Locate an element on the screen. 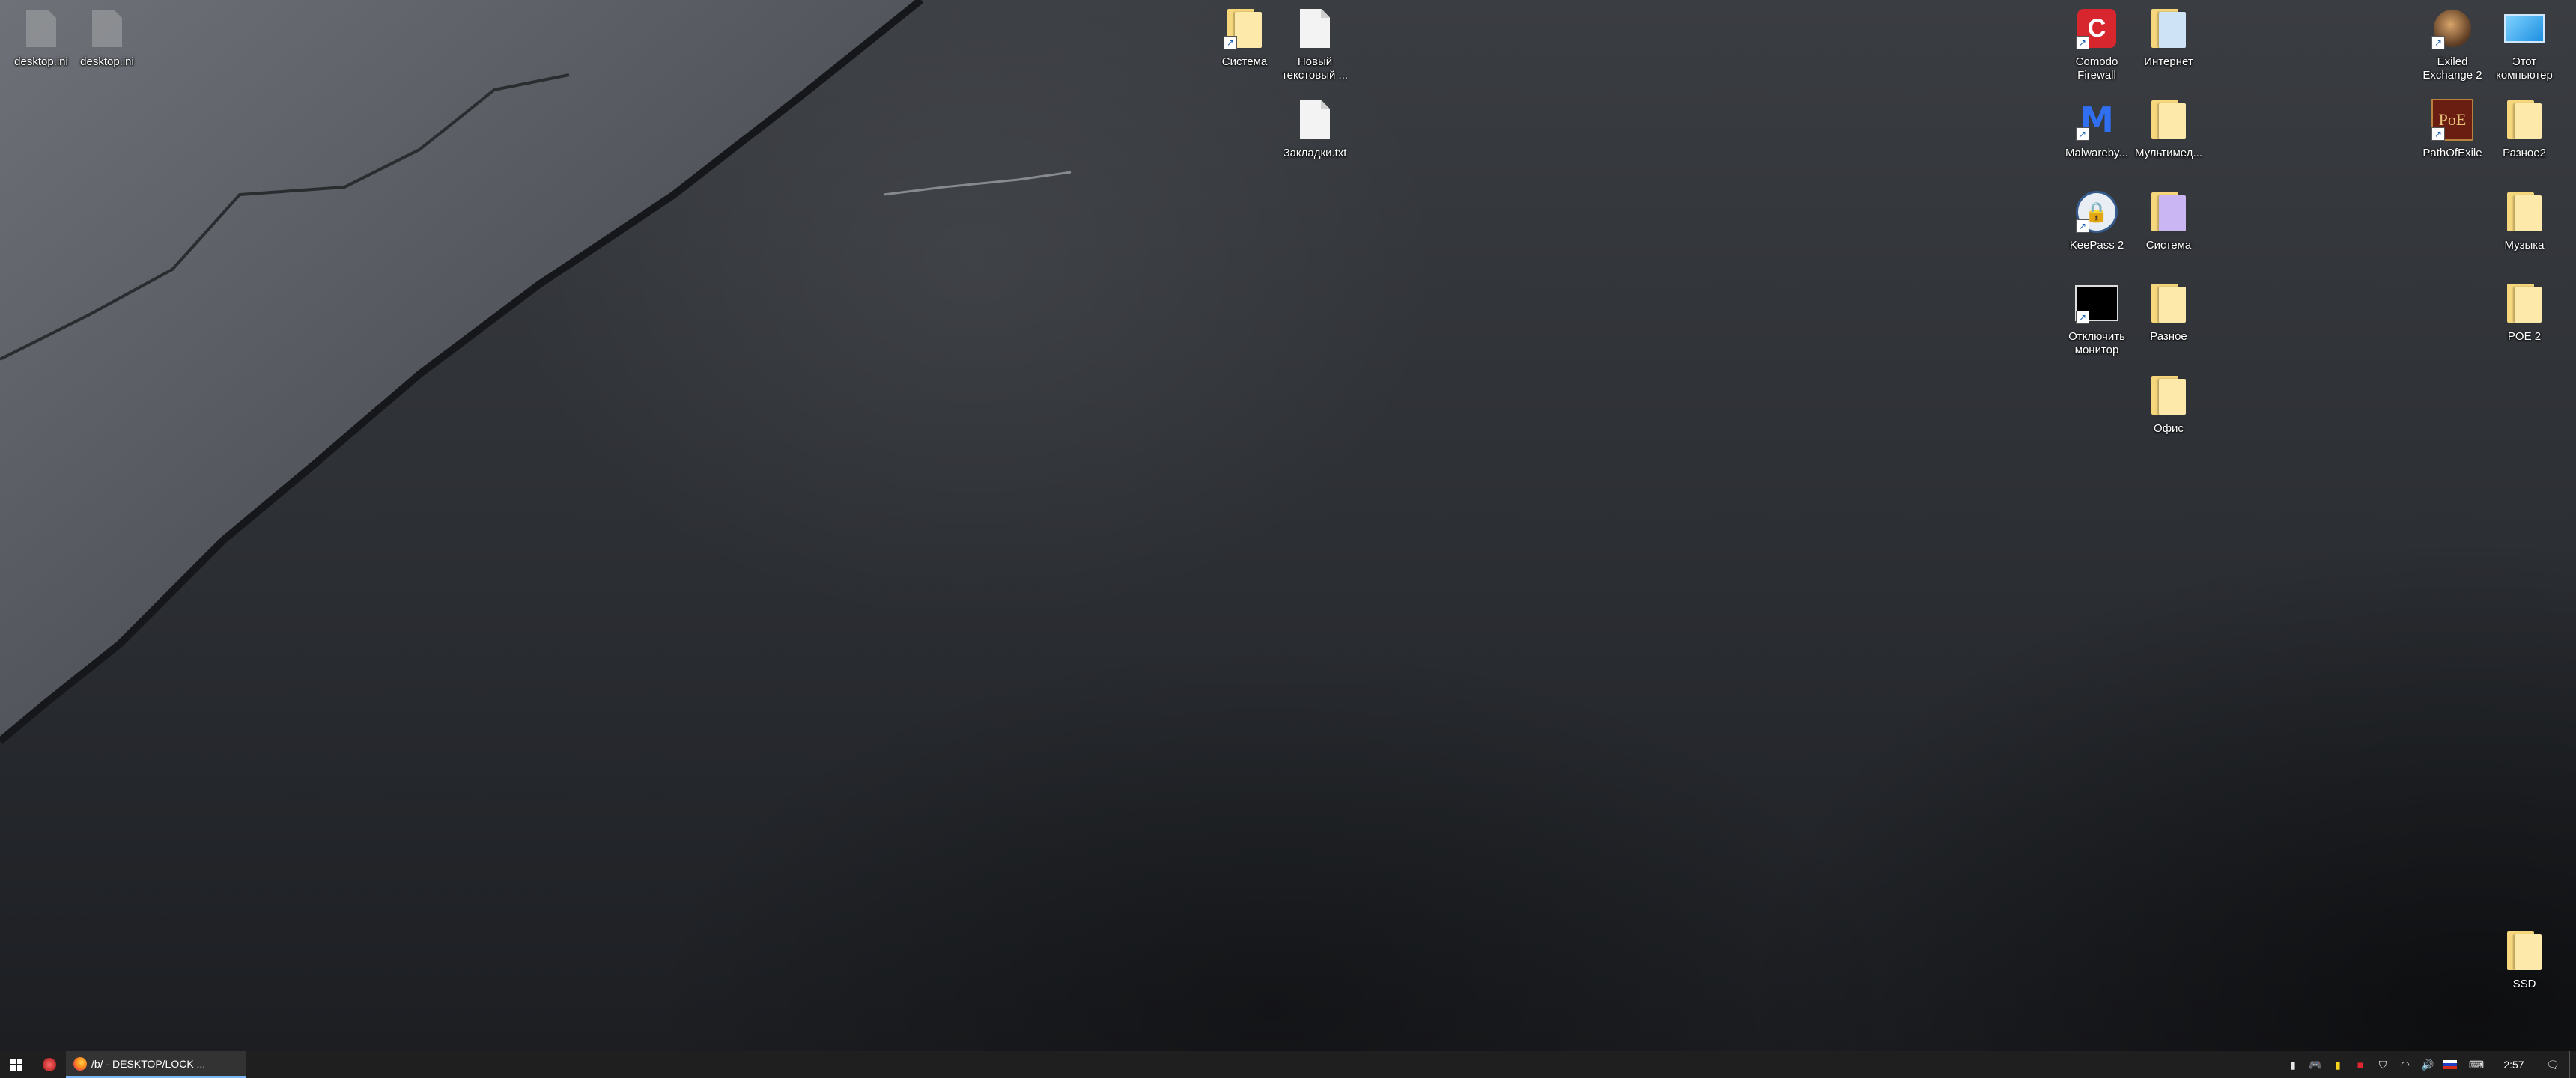 Image resolution: width=2576 pixels, height=1078 pixels. exiled-exchange-icon: ↗ is located at coordinates (2452, 28).